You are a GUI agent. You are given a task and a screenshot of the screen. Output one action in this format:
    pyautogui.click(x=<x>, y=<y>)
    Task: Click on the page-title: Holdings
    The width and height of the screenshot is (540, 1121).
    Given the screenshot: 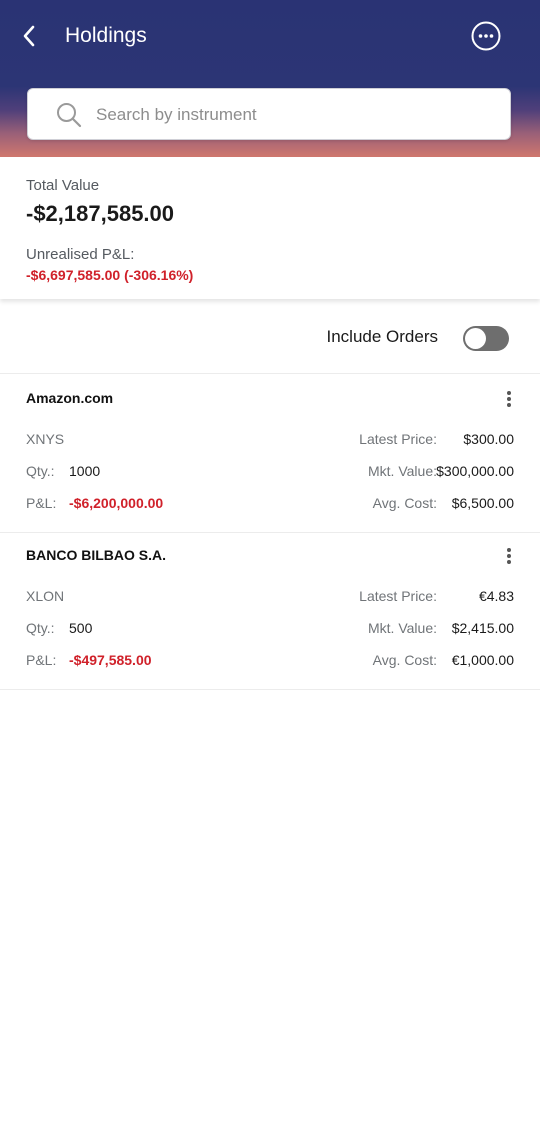 What is the action you would take?
    pyautogui.click(x=106, y=35)
    